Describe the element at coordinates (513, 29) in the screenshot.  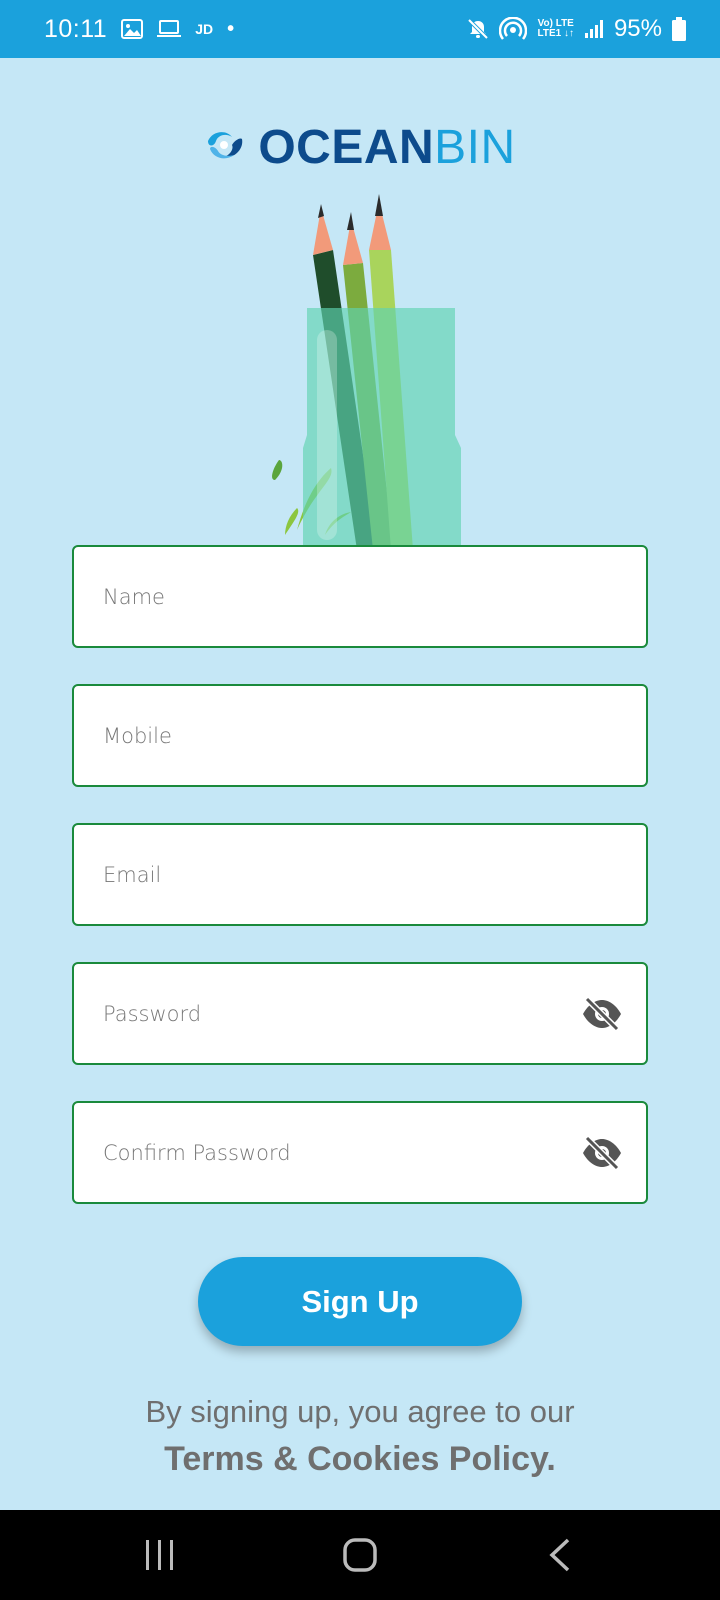
I see `hotspot-icon` at that location.